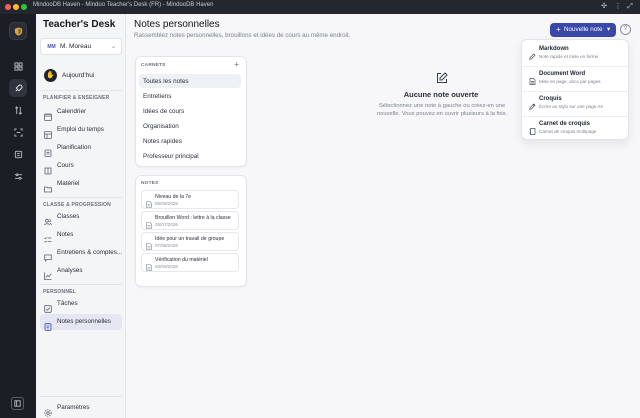 This screenshot has width=640, height=418. What do you see at coordinates (190, 156) in the screenshot?
I see `notebook-item: Professeur principal` at bounding box center [190, 156].